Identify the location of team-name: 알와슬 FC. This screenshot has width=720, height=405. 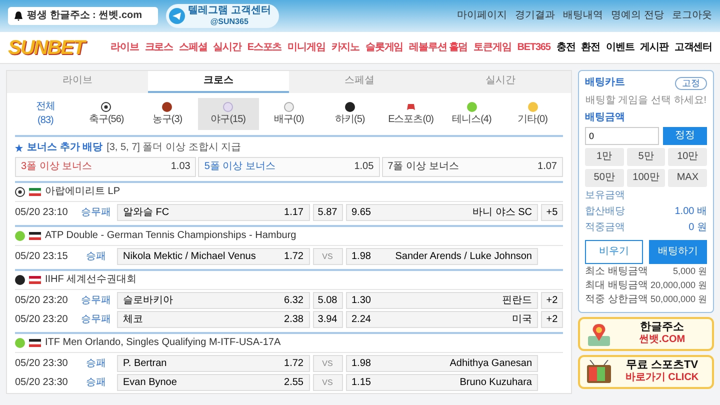
(146, 212).